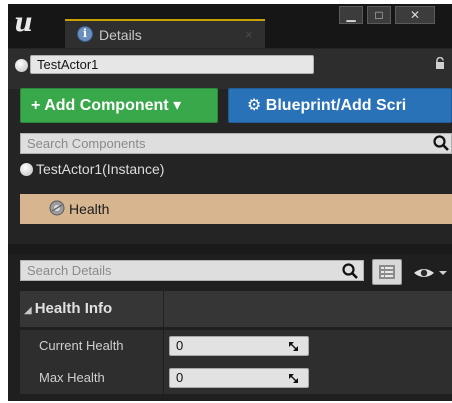  I want to click on minimize-button: ▁, so click(351, 15).